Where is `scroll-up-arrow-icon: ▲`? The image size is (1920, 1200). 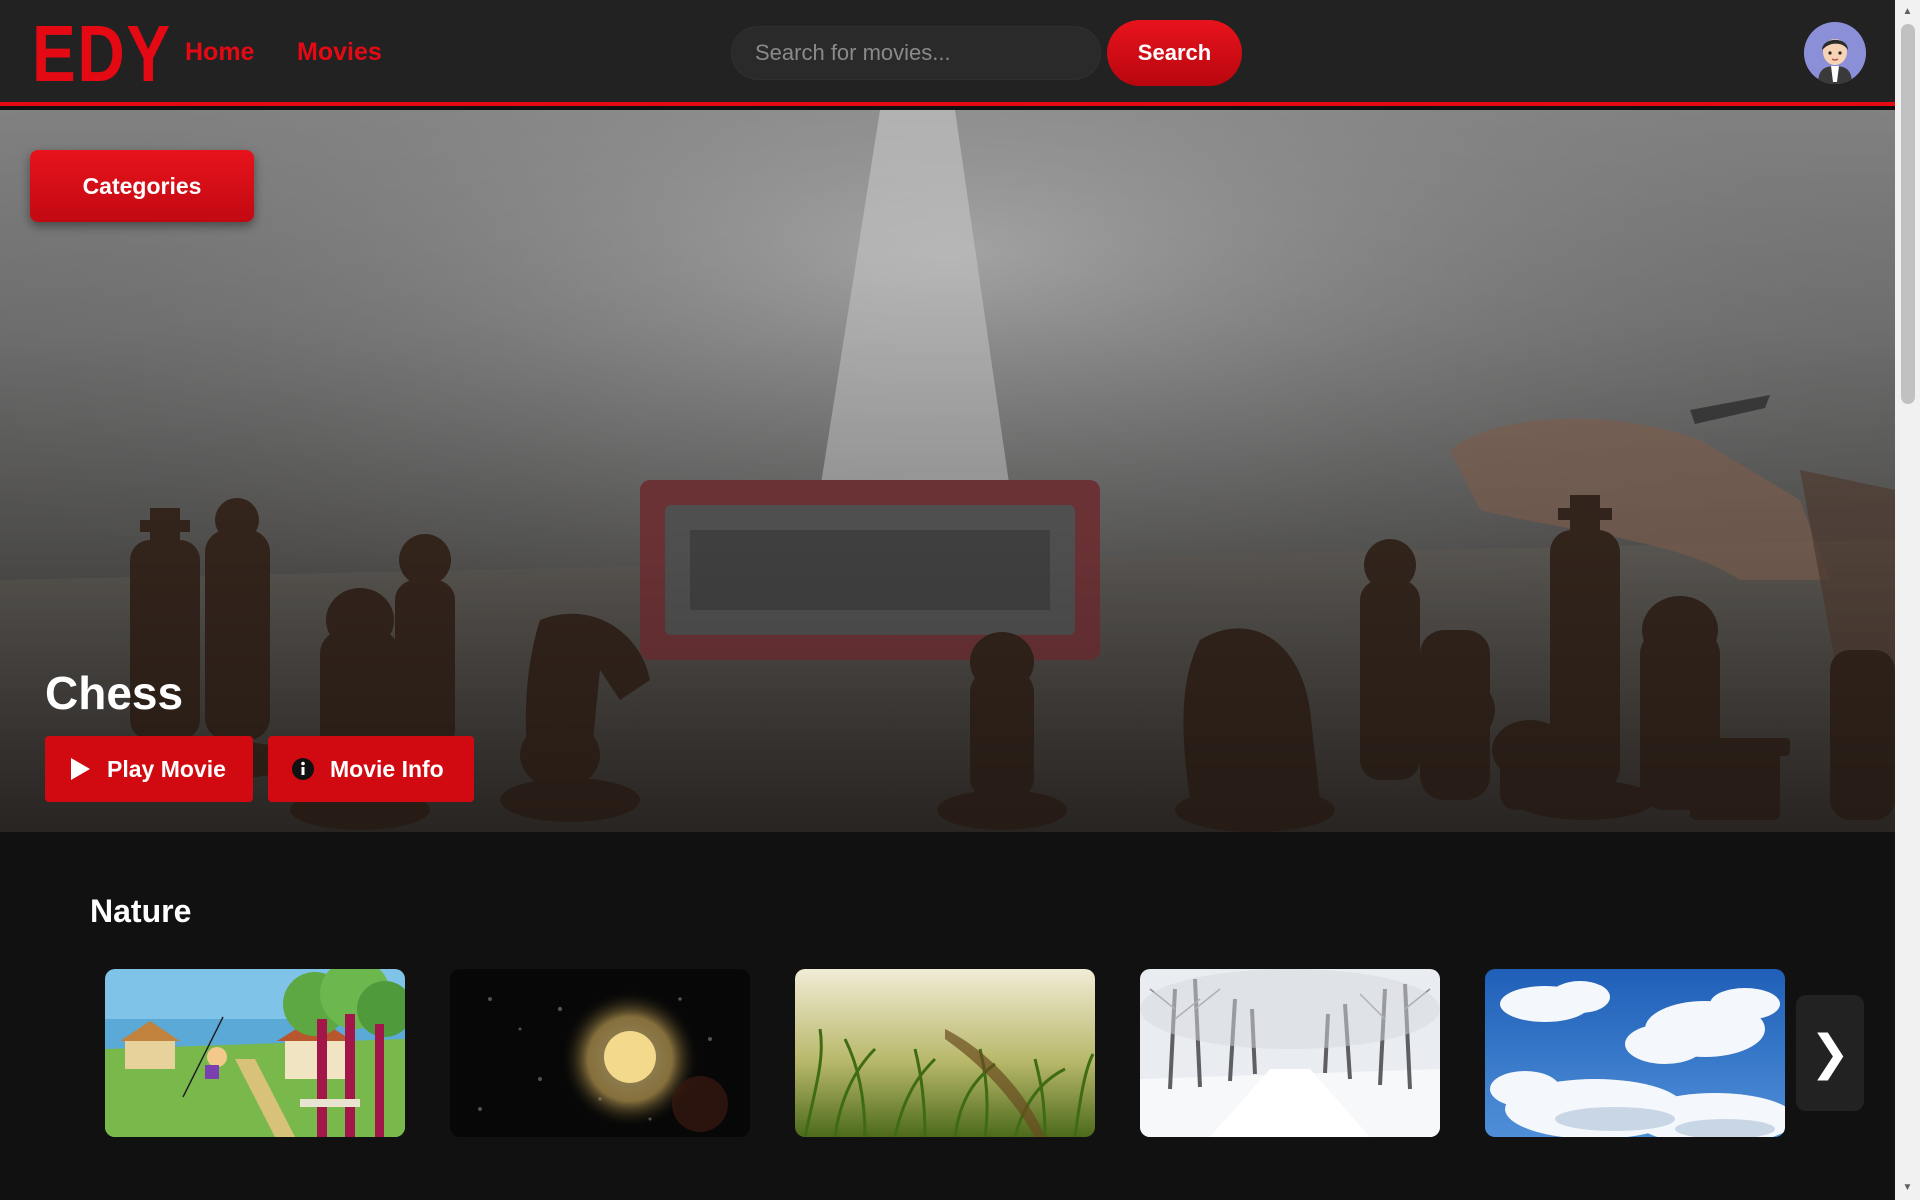
scroll-up-arrow-icon: ▲ is located at coordinates (1907, 12).